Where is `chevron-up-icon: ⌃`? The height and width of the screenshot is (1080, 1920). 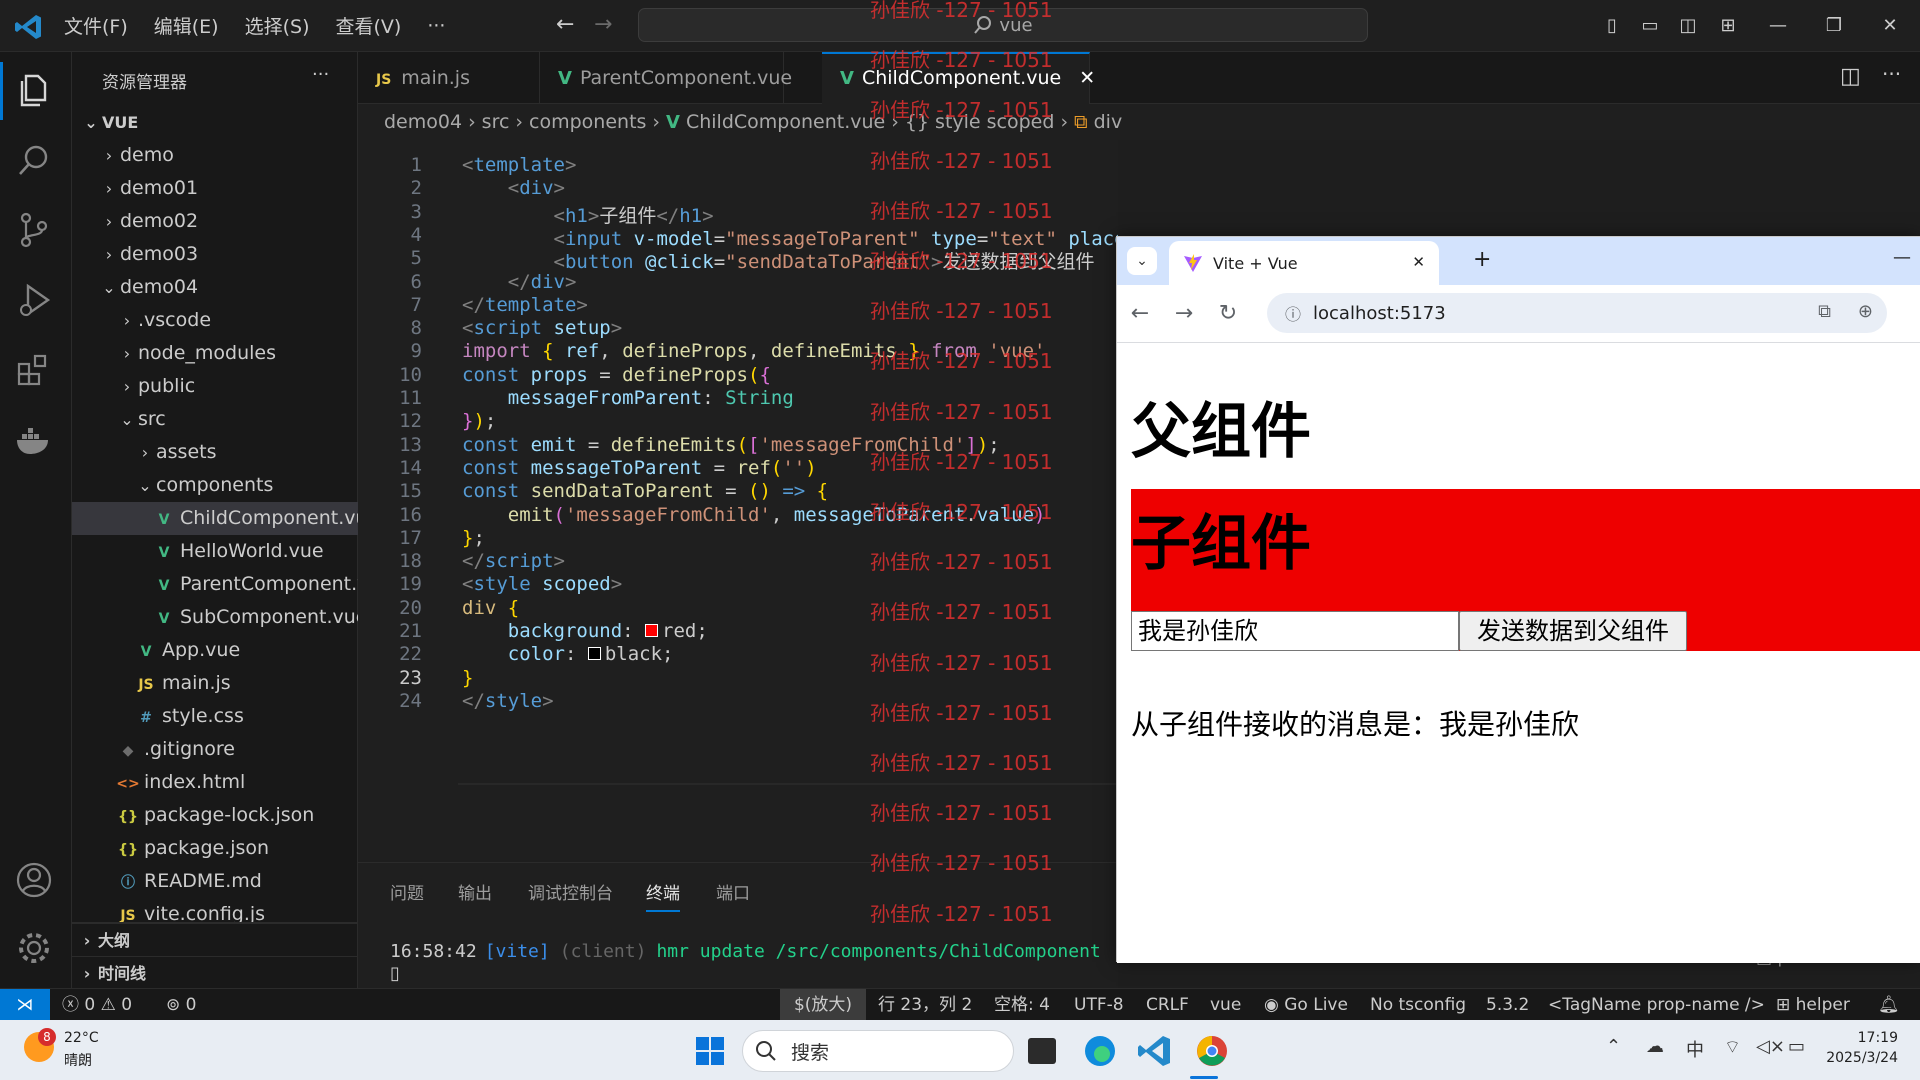
chevron-up-icon: ⌃ is located at coordinates (1613, 1046).